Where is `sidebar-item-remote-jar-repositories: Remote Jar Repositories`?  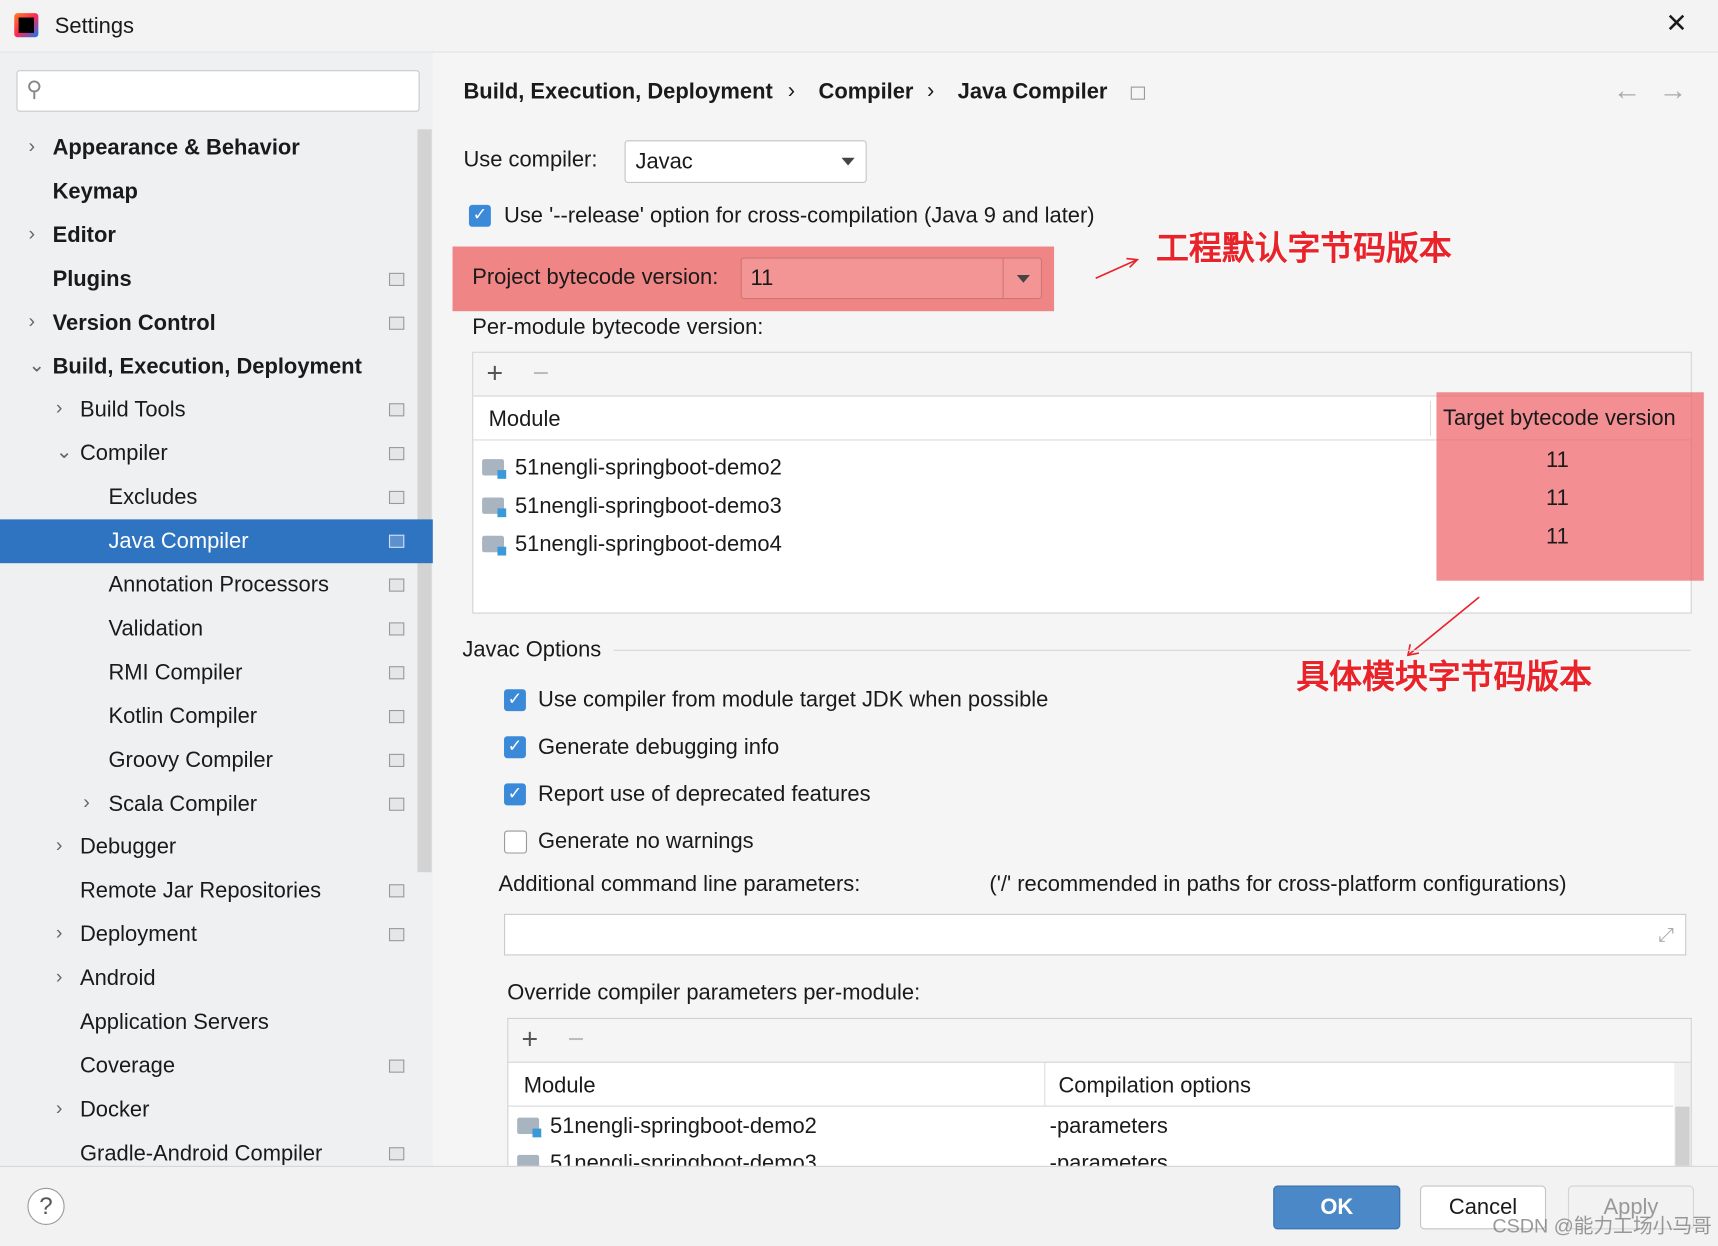
sidebar-item-remote-jar-repositories: Remote Jar Repositories is located at coordinates (216, 891).